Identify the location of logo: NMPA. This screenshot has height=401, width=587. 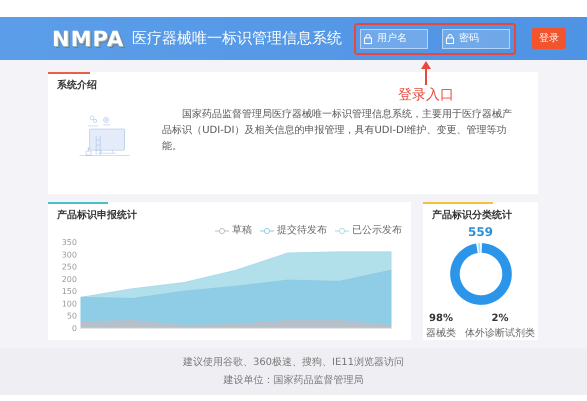
(88, 38).